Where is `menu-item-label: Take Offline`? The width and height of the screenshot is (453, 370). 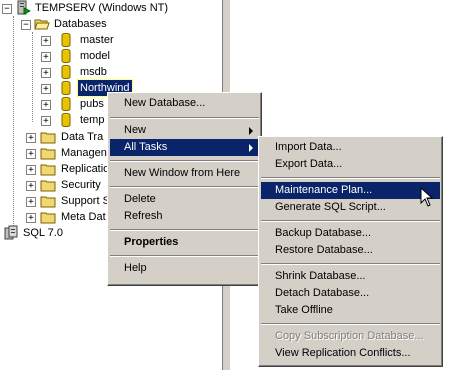 menu-item-label: Take Offline is located at coordinates (304, 310).